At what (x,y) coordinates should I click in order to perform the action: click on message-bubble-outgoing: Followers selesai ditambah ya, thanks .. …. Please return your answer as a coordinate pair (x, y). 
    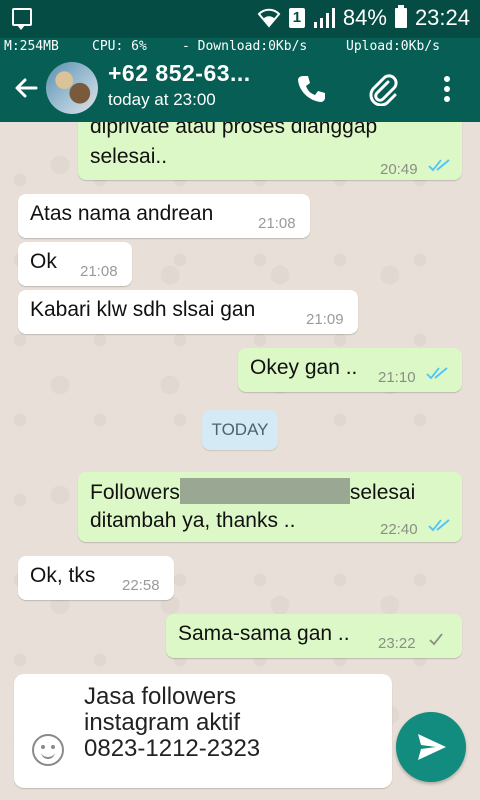
    Looking at the image, I should click on (270, 507).